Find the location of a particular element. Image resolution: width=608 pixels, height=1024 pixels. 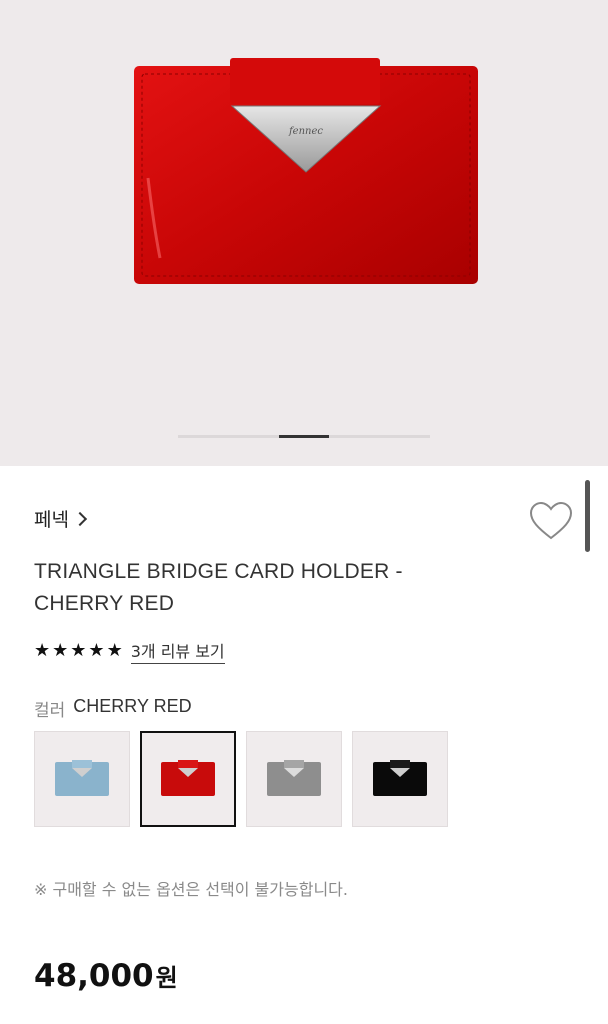

carousel-pager-active is located at coordinates (304, 436).